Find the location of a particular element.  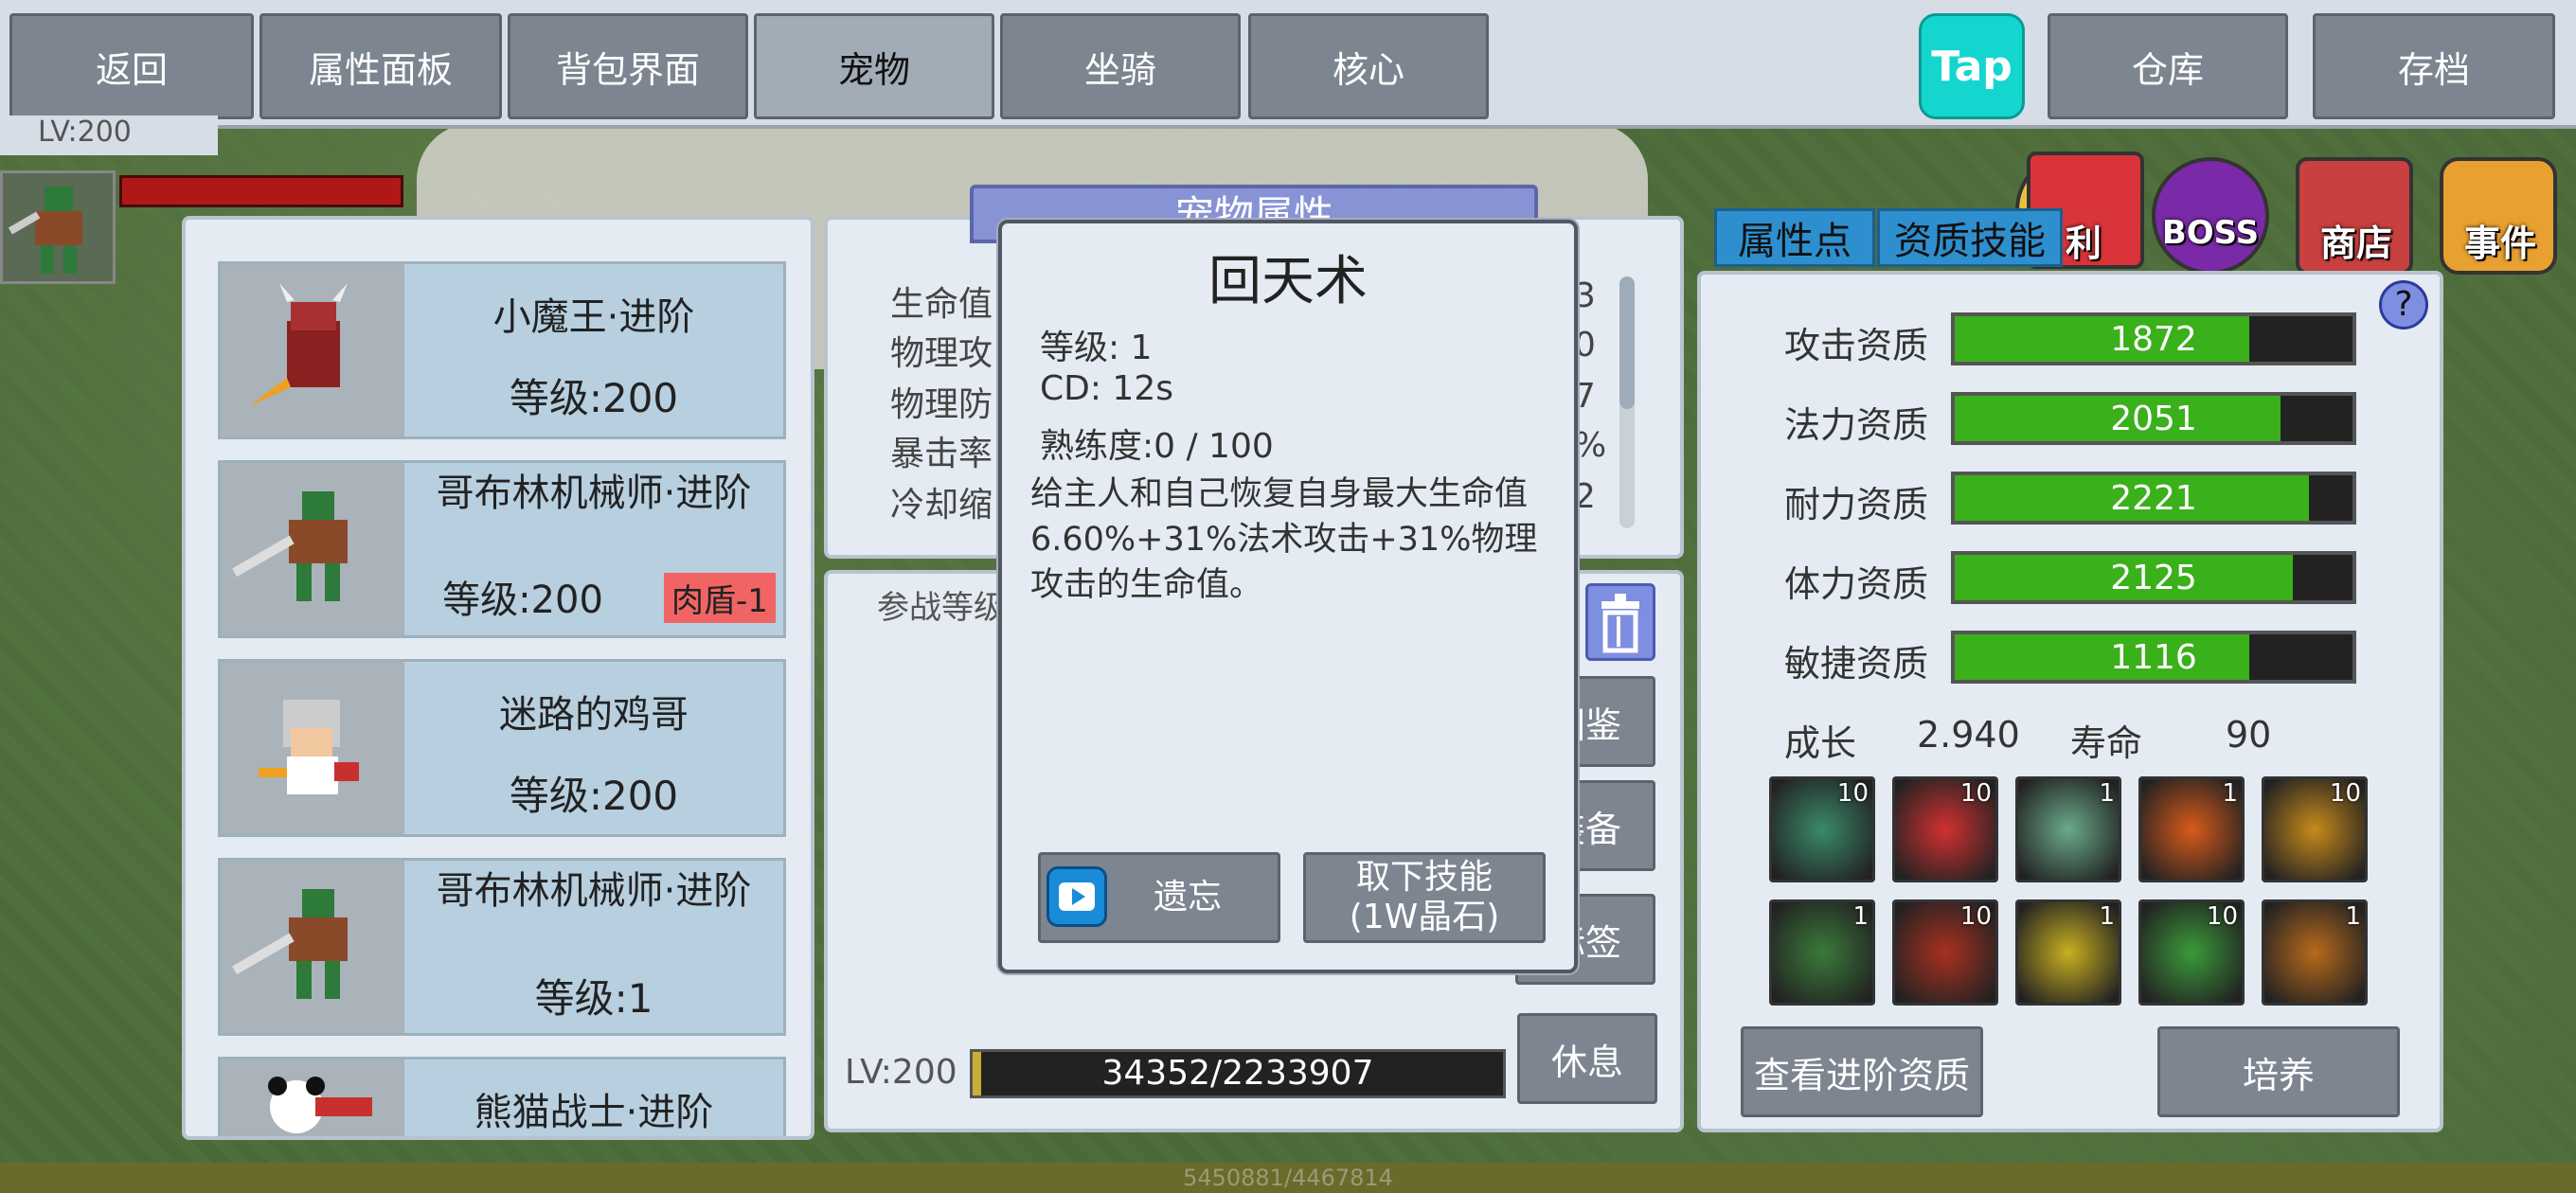

shop-label: 商店 is located at coordinates (2355, 243).